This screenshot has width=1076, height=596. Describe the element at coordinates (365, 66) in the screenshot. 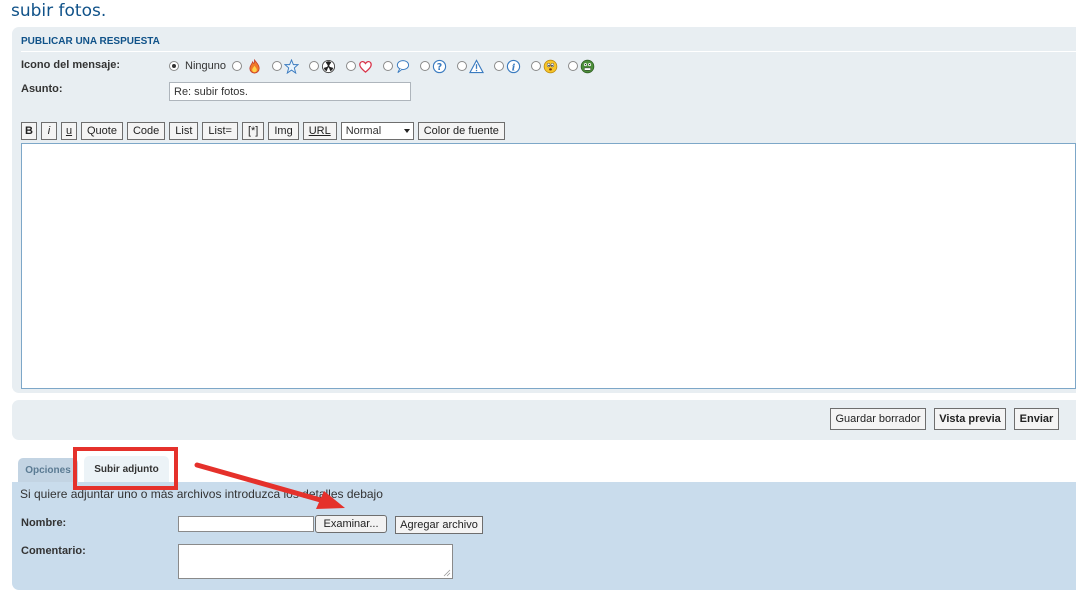

I see `heart-icon` at that location.